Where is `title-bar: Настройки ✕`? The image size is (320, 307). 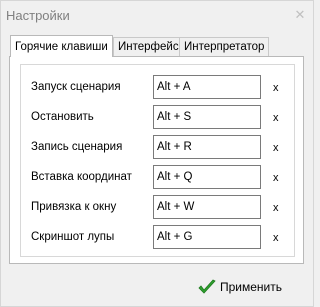 title-bar: Настройки ✕ is located at coordinates (157, 16).